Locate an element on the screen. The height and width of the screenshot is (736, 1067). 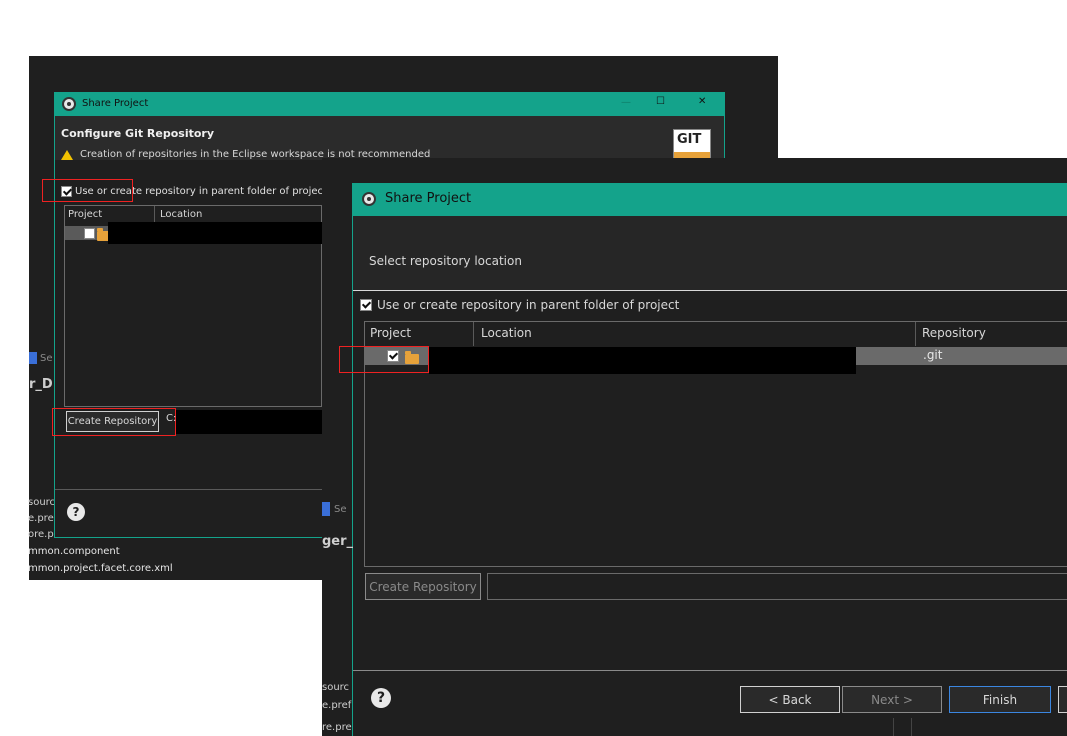
bg-title-fragment: r_D is located at coordinates (41, 384).